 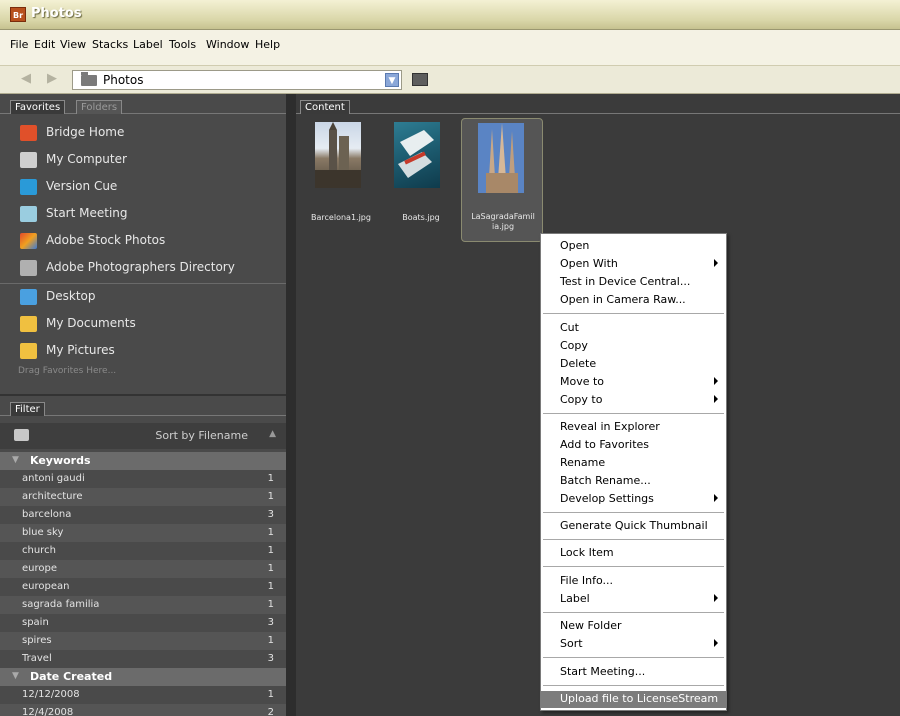 I want to click on keyword-row: blue sky 1, so click(x=143, y=533).